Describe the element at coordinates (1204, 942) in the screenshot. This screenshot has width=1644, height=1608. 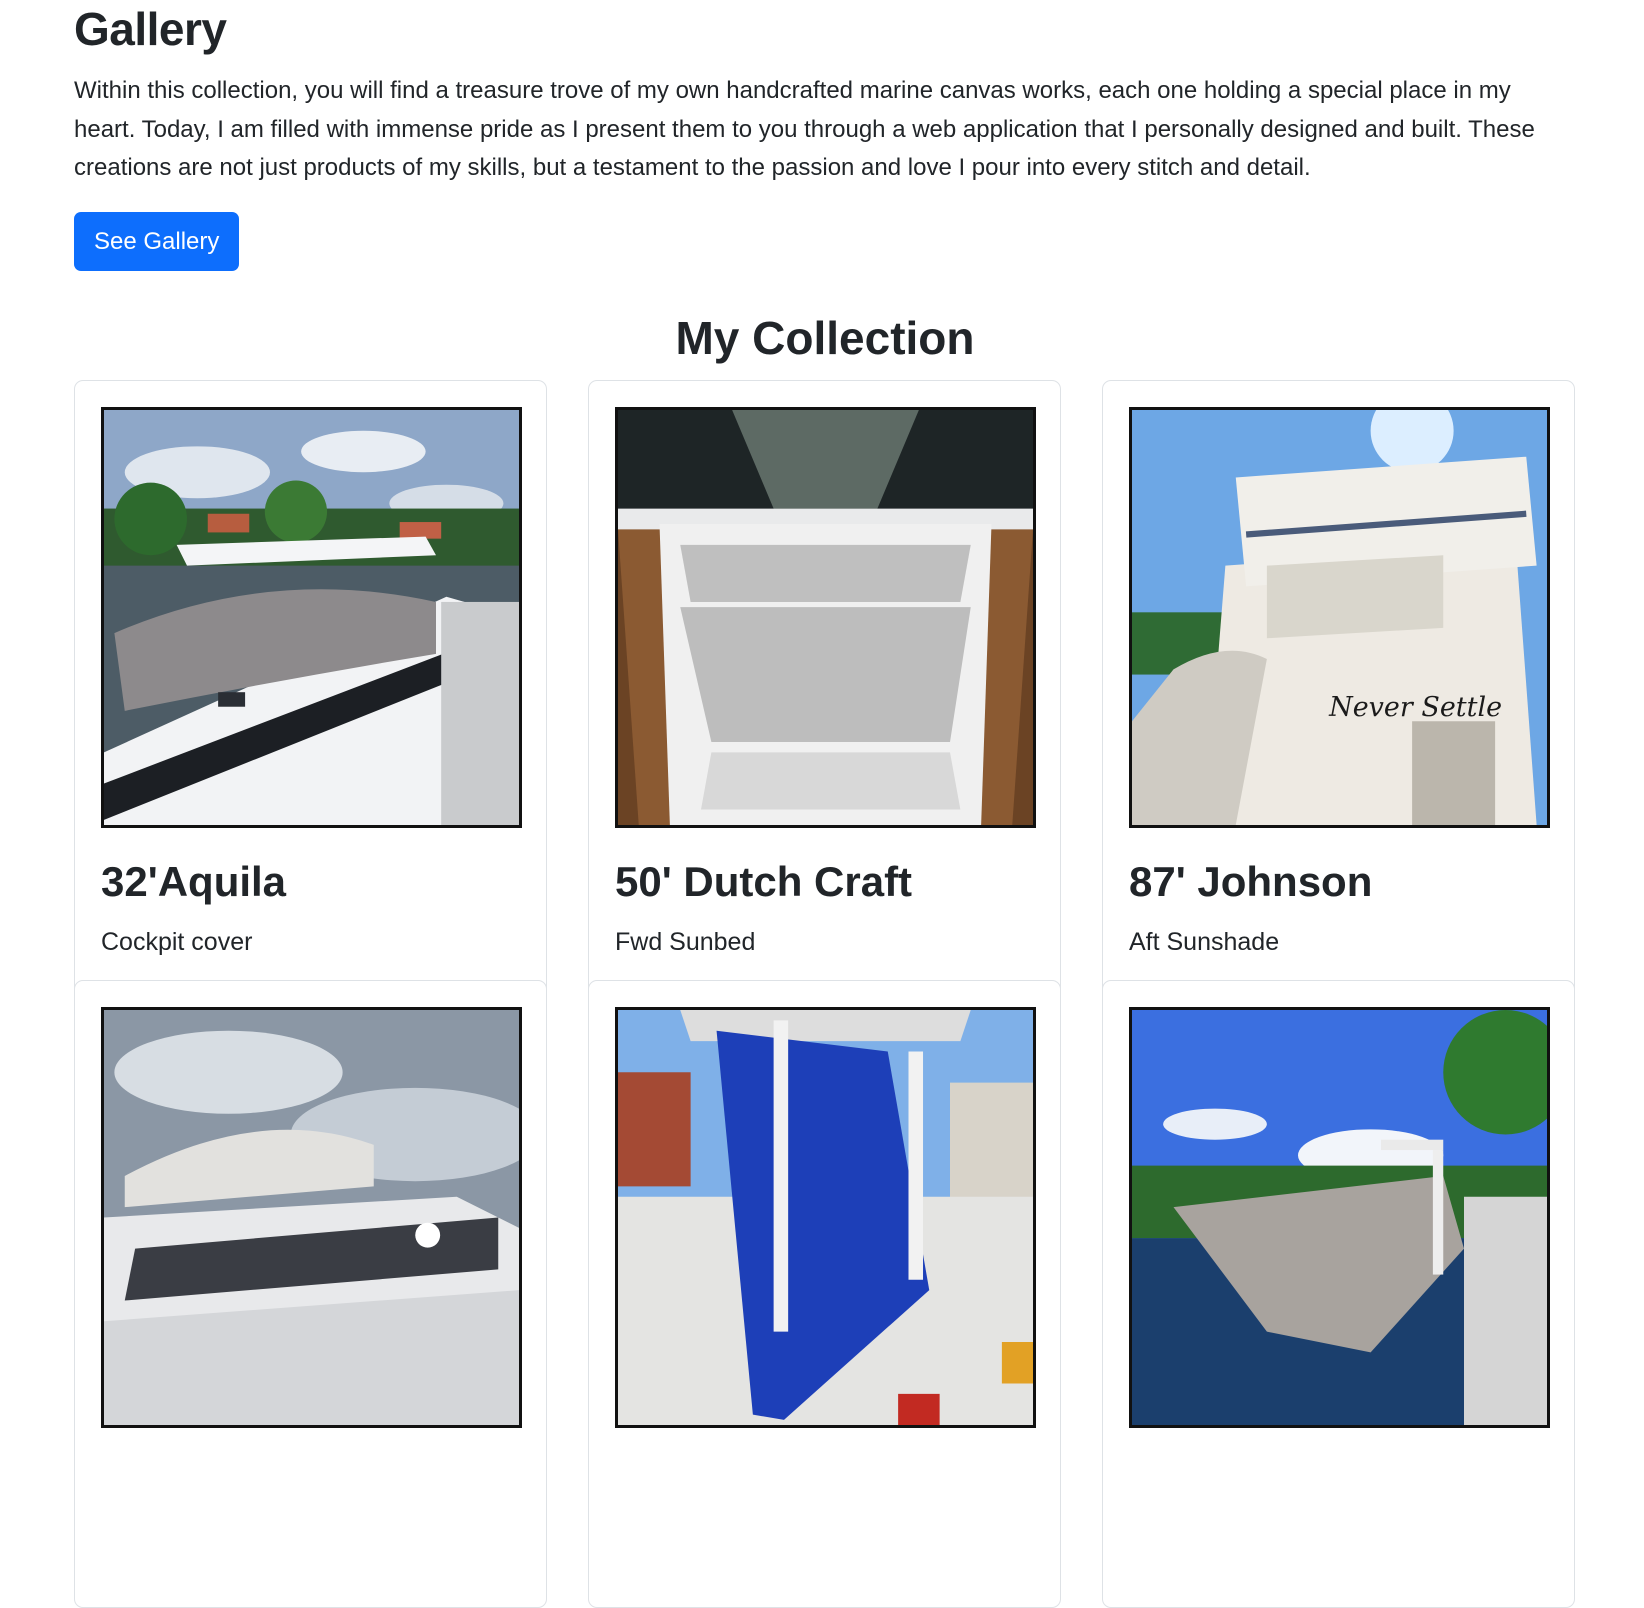
I see `card-text: Aft Sunshade` at that location.